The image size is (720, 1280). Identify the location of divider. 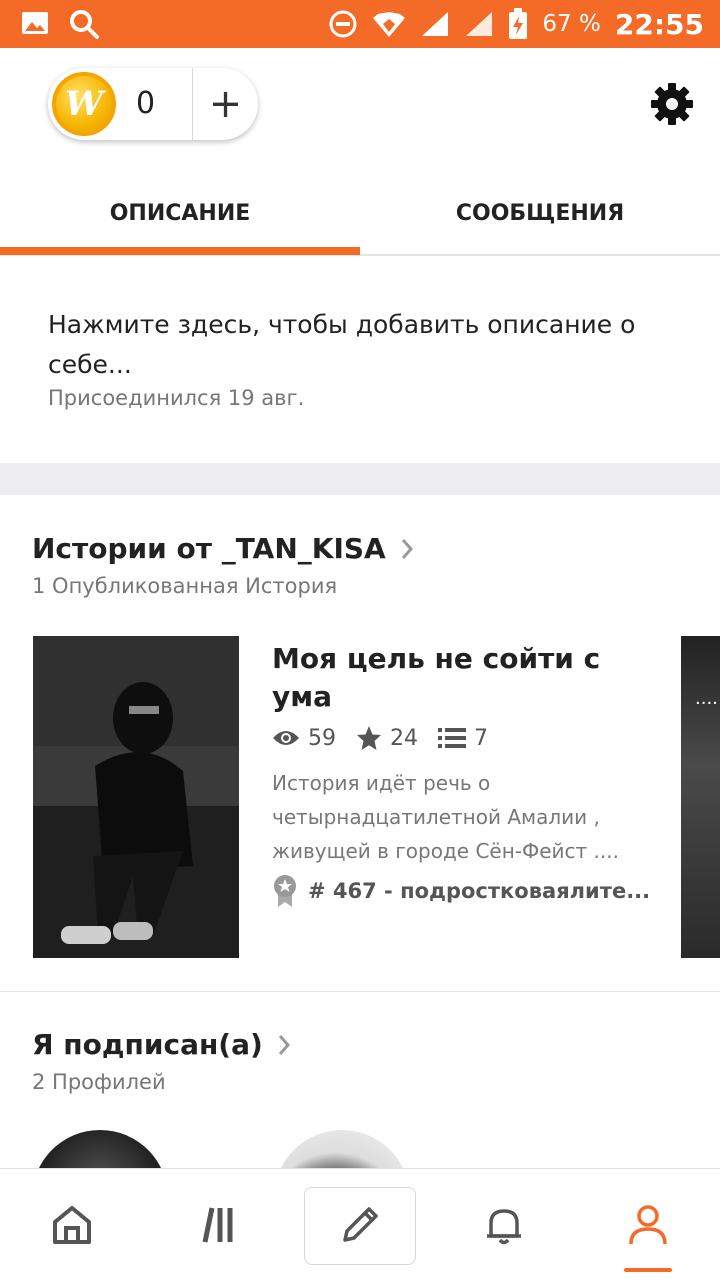
(360, 991).